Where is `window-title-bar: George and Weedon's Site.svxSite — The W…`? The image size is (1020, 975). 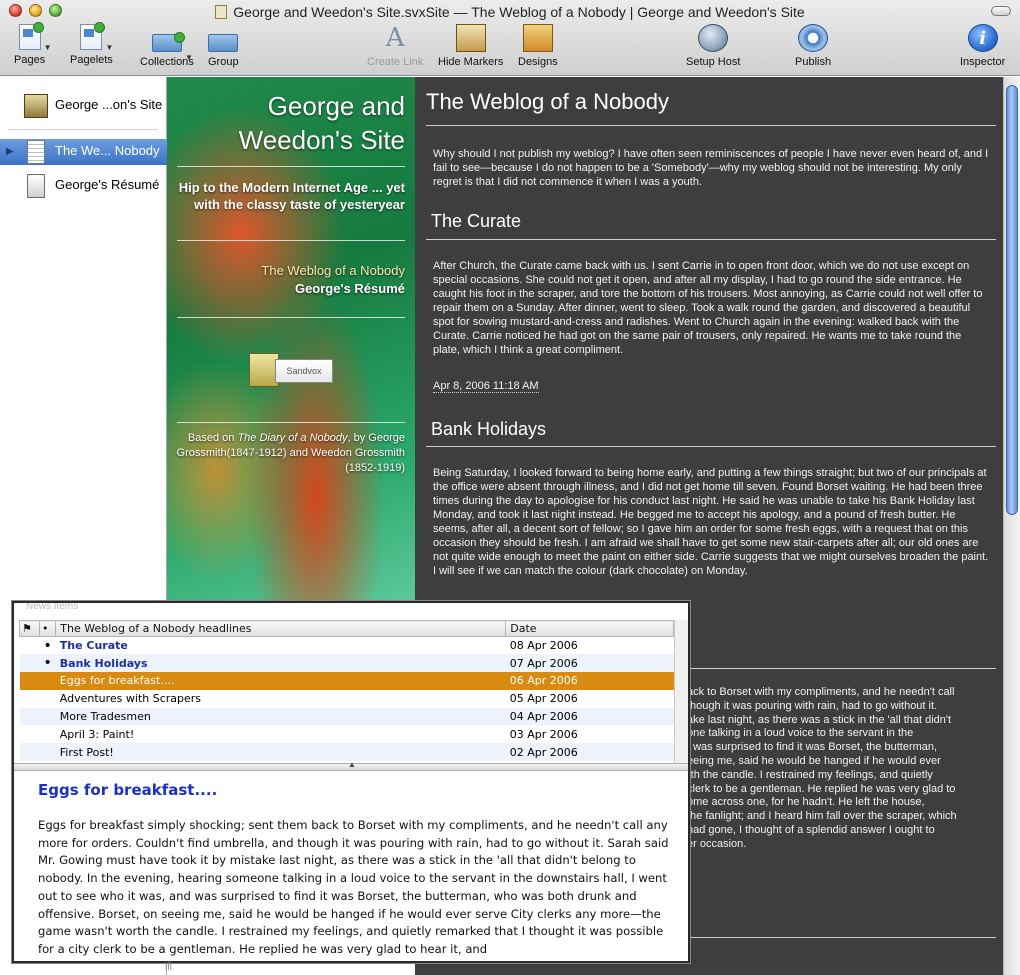
window-title-bar: George and Weedon's Site.svxSite — The W… is located at coordinates (510, 12).